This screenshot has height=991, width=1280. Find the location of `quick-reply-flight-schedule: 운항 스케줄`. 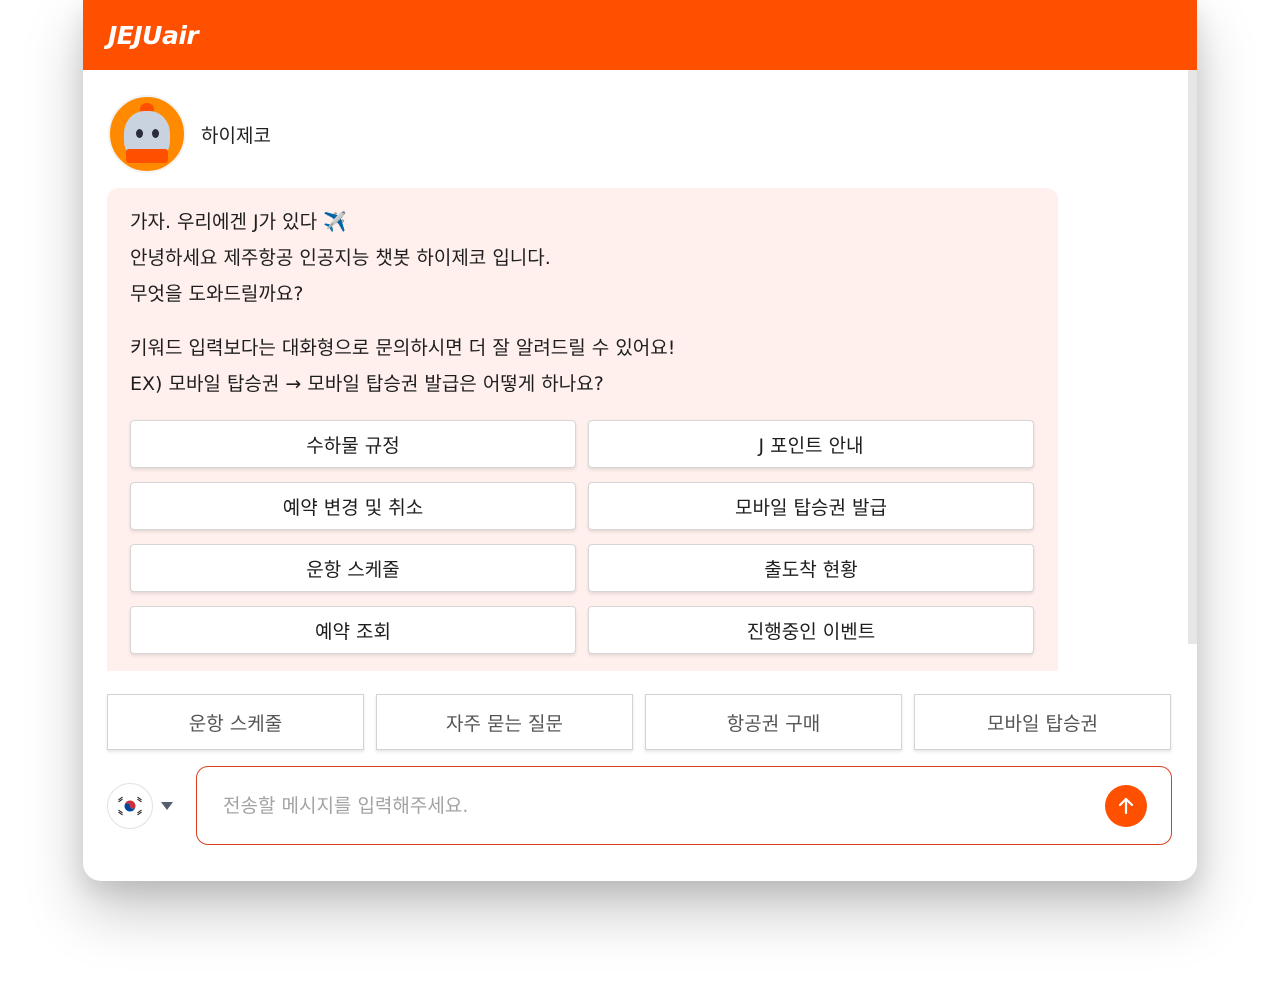

quick-reply-flight-schedule: 운항 스케줄 is located at coordinates (353, 568).